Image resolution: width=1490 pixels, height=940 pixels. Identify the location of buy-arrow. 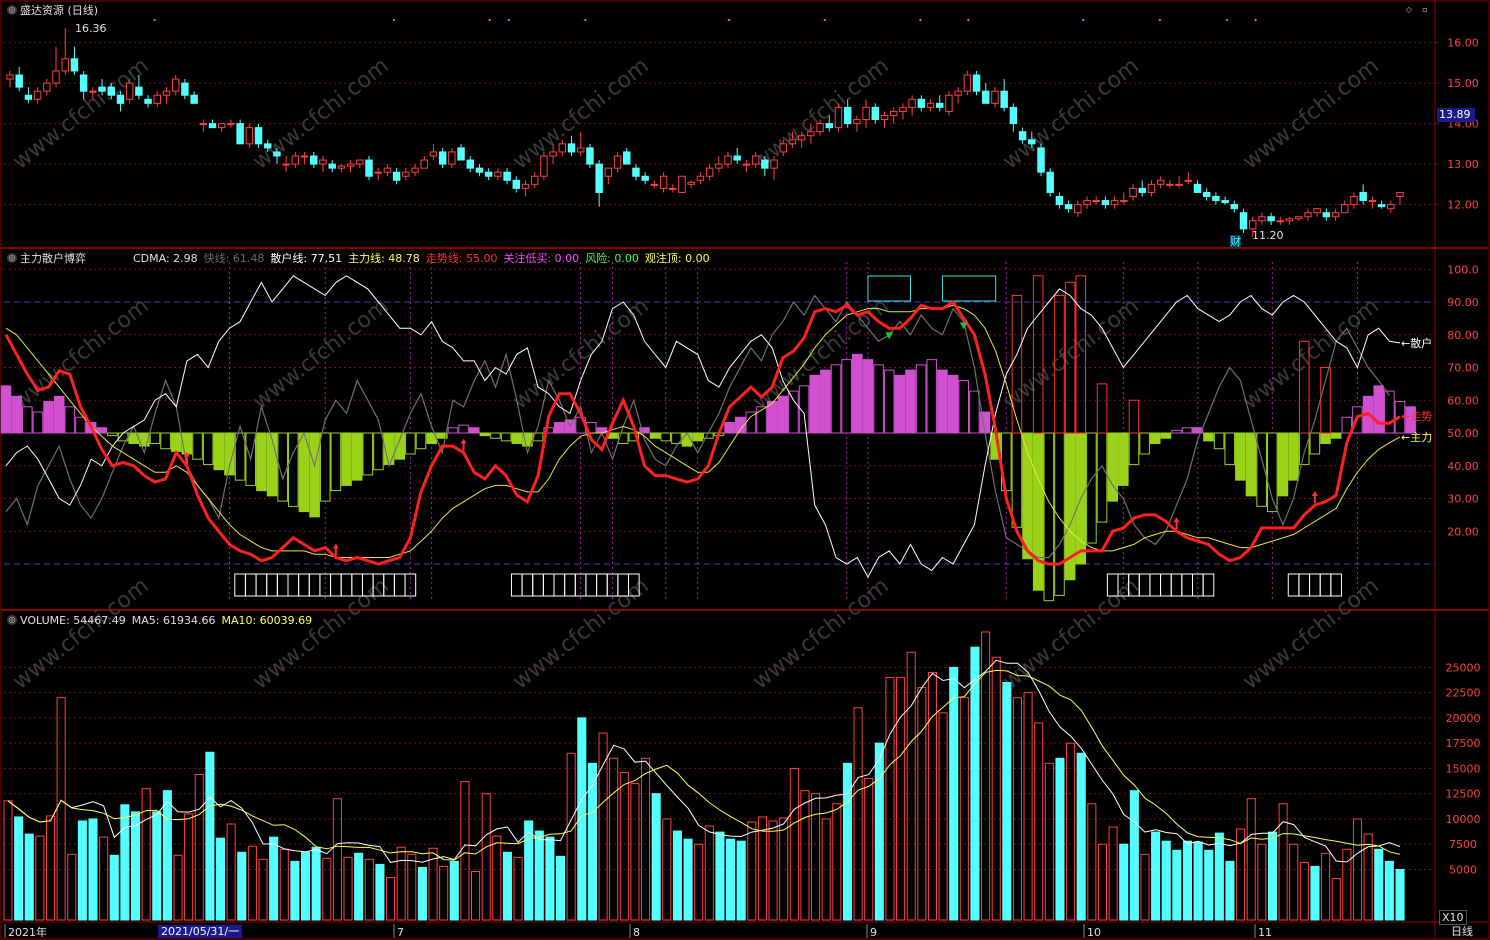
(1314, 494).